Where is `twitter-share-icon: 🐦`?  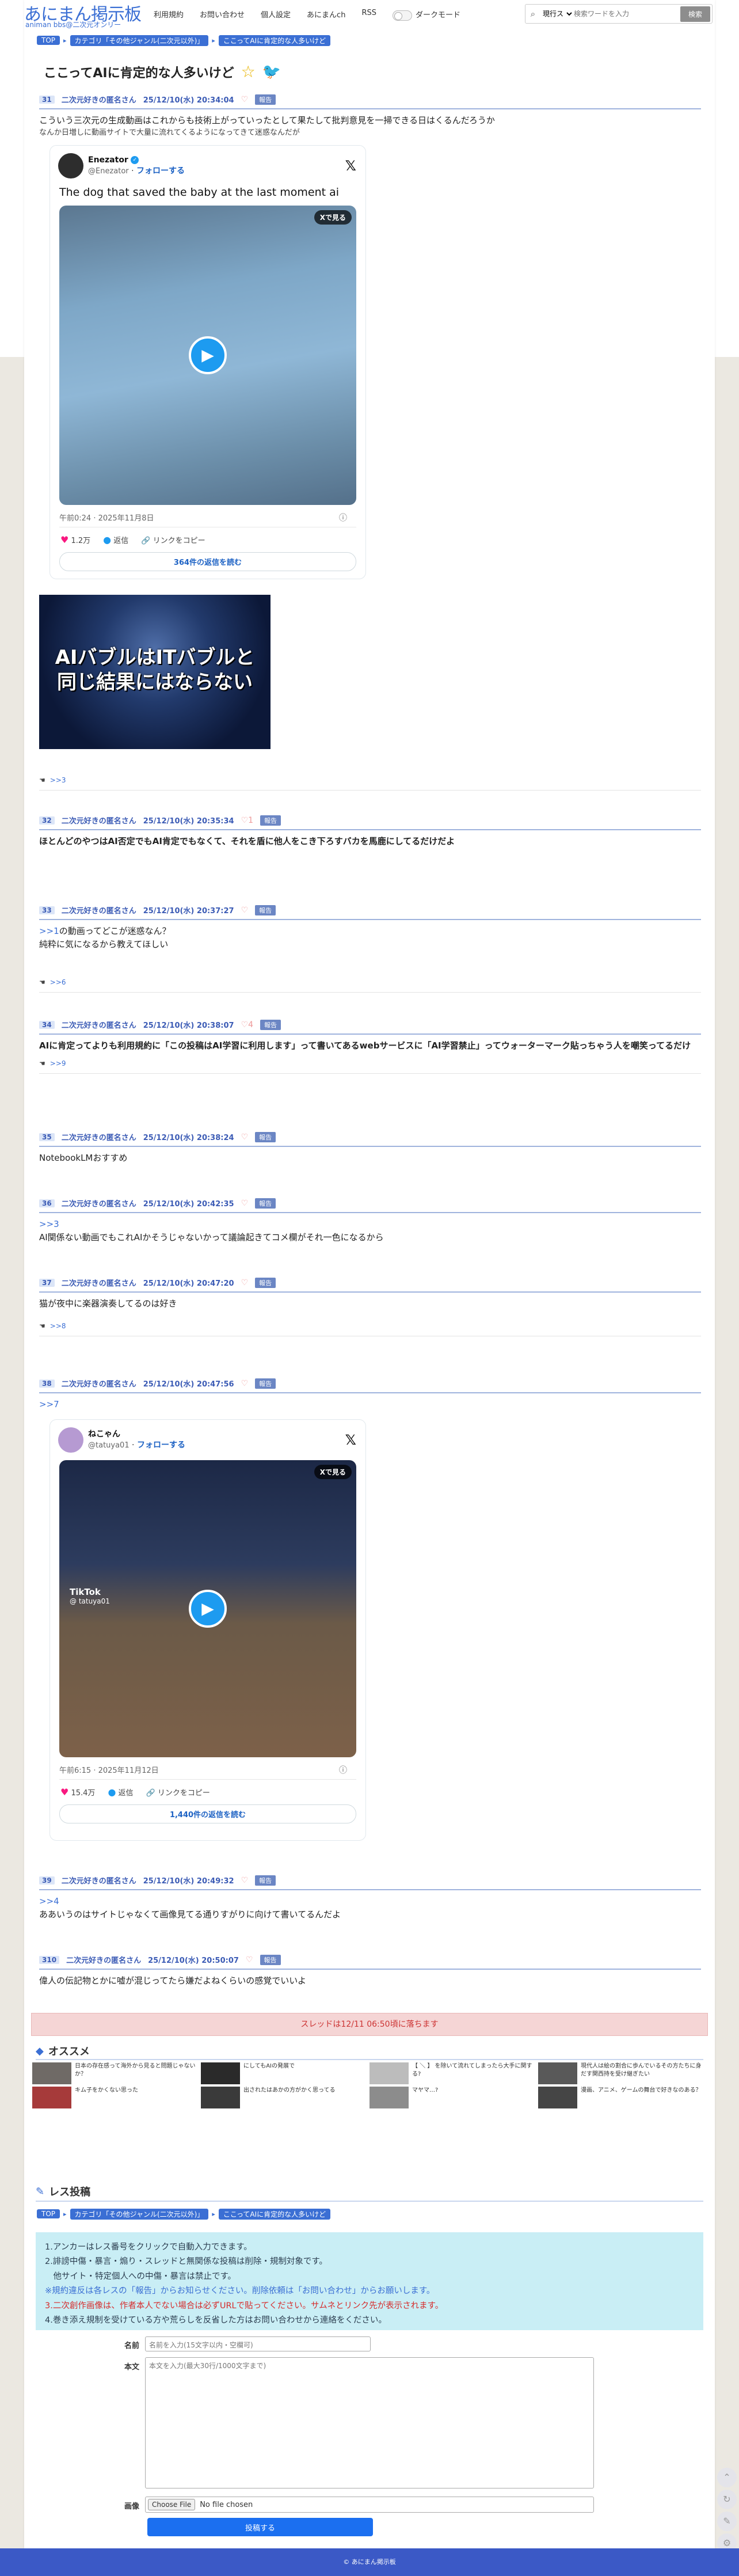 twitter-share-icon: 🐦 is located at coordinates (271, 72).